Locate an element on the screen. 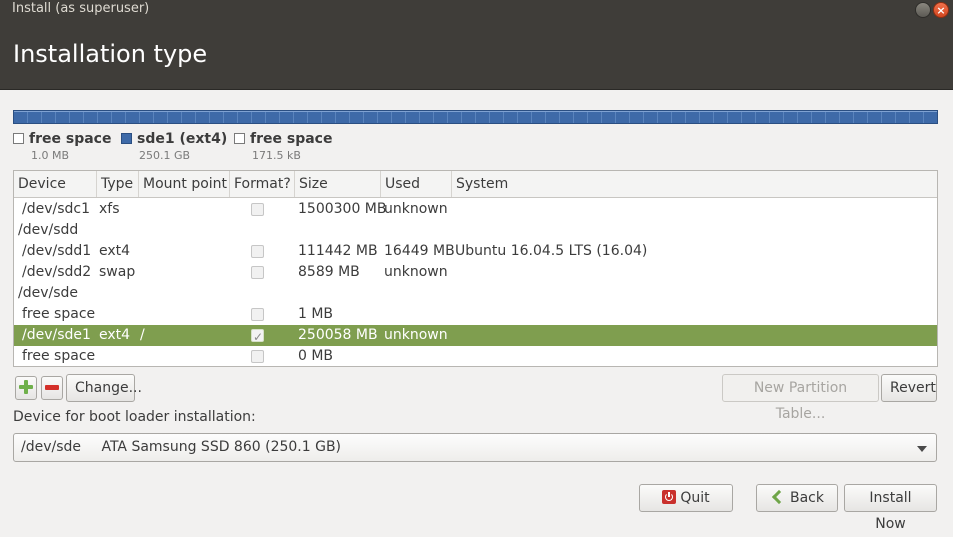 Image resolution: width=953 pixels, height=537 pixels. back-button: Back is located at coordinates (797, 498).